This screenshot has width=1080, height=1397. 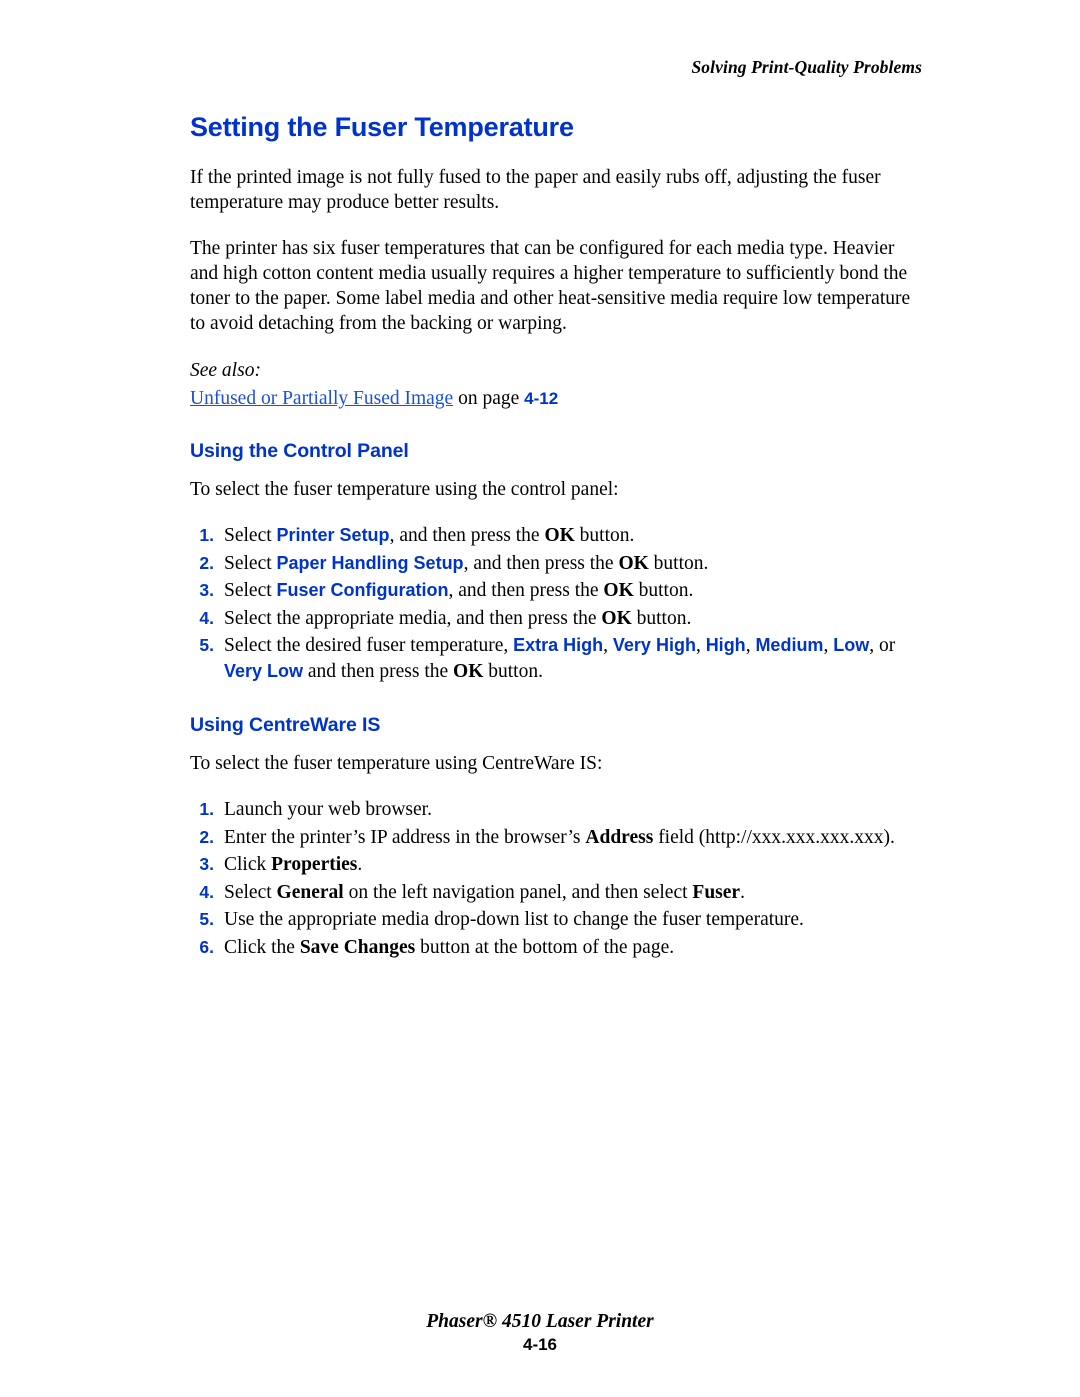 What do you see at coordinates (540, 1321) in the screenshot?
I see `footer-product-name: Phaser® 4510 Laser Printer` at bounding box center [540, 1321].